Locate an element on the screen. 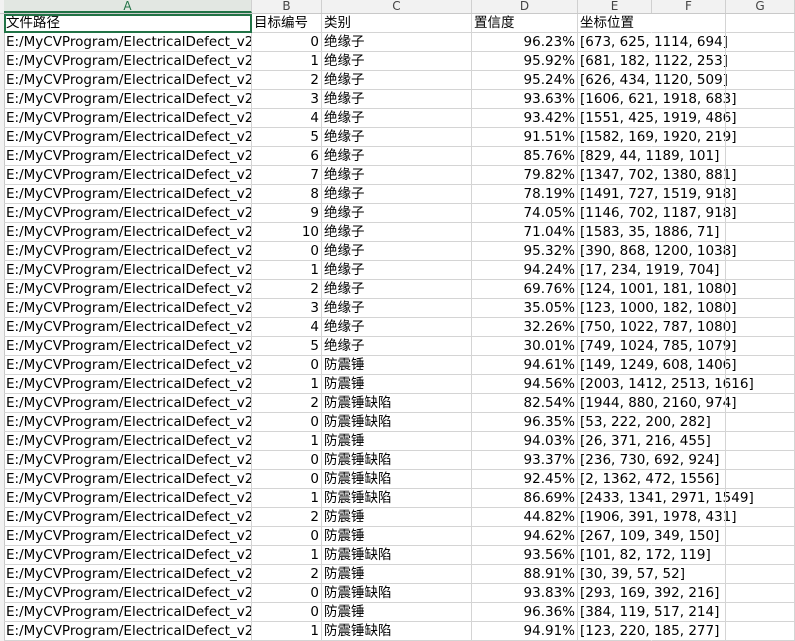 The height and width of the screenshot is (641, 795). confidence-cell: 79.82% is located at coordinates (525, 175).